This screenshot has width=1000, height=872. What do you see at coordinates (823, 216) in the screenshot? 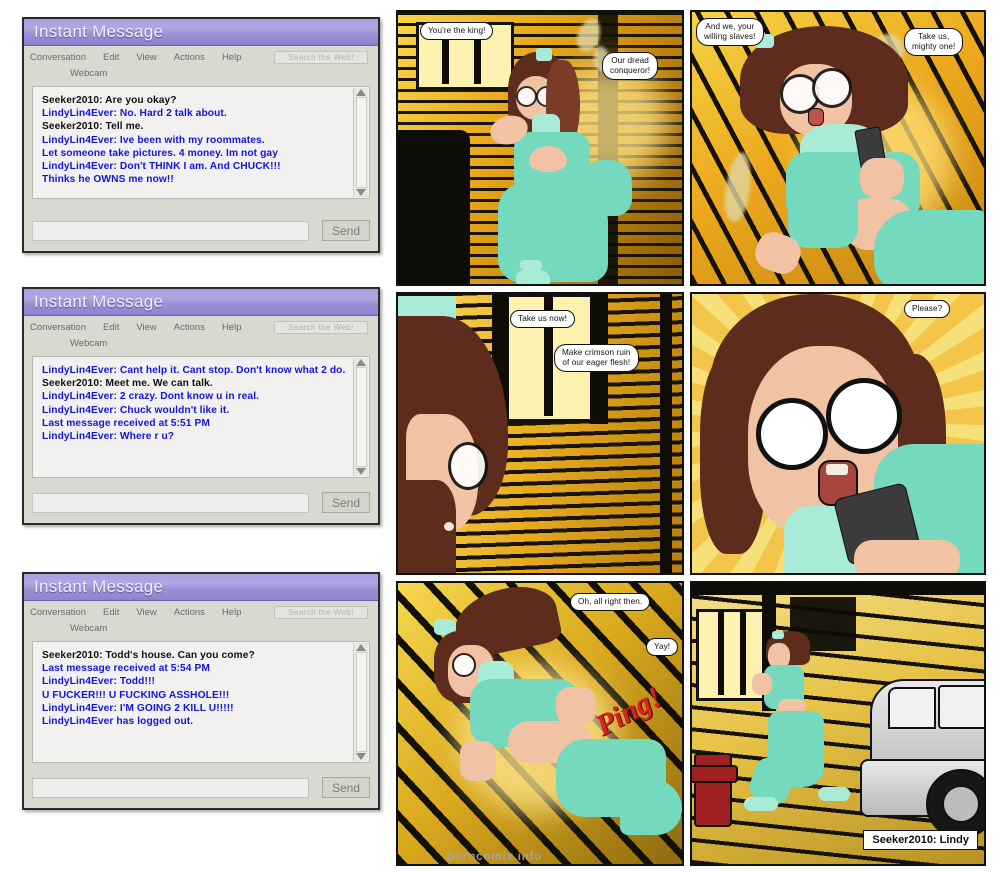
I see `figure-waistband` at bounding box center [823, 216].